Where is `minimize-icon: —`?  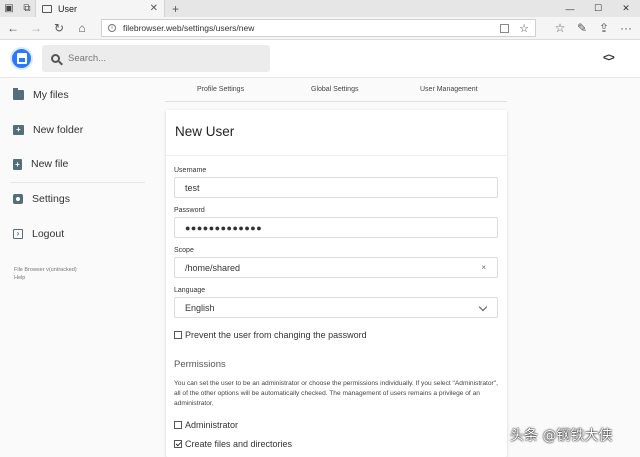 minimize-icon: — is located at coordinates (570, 8).